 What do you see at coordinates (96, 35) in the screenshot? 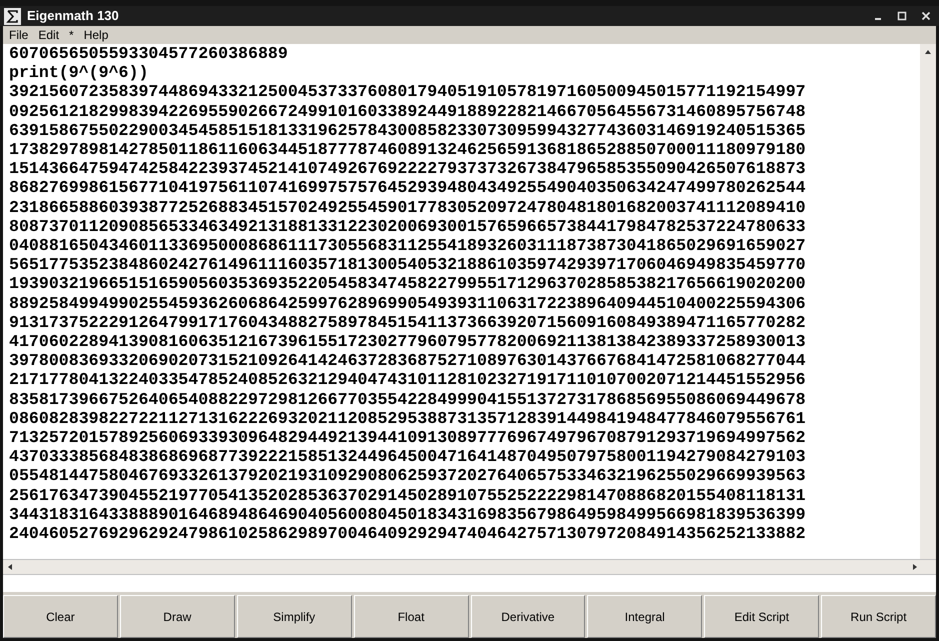
I see `menu-item: Help` at bounding box center [96, 35].